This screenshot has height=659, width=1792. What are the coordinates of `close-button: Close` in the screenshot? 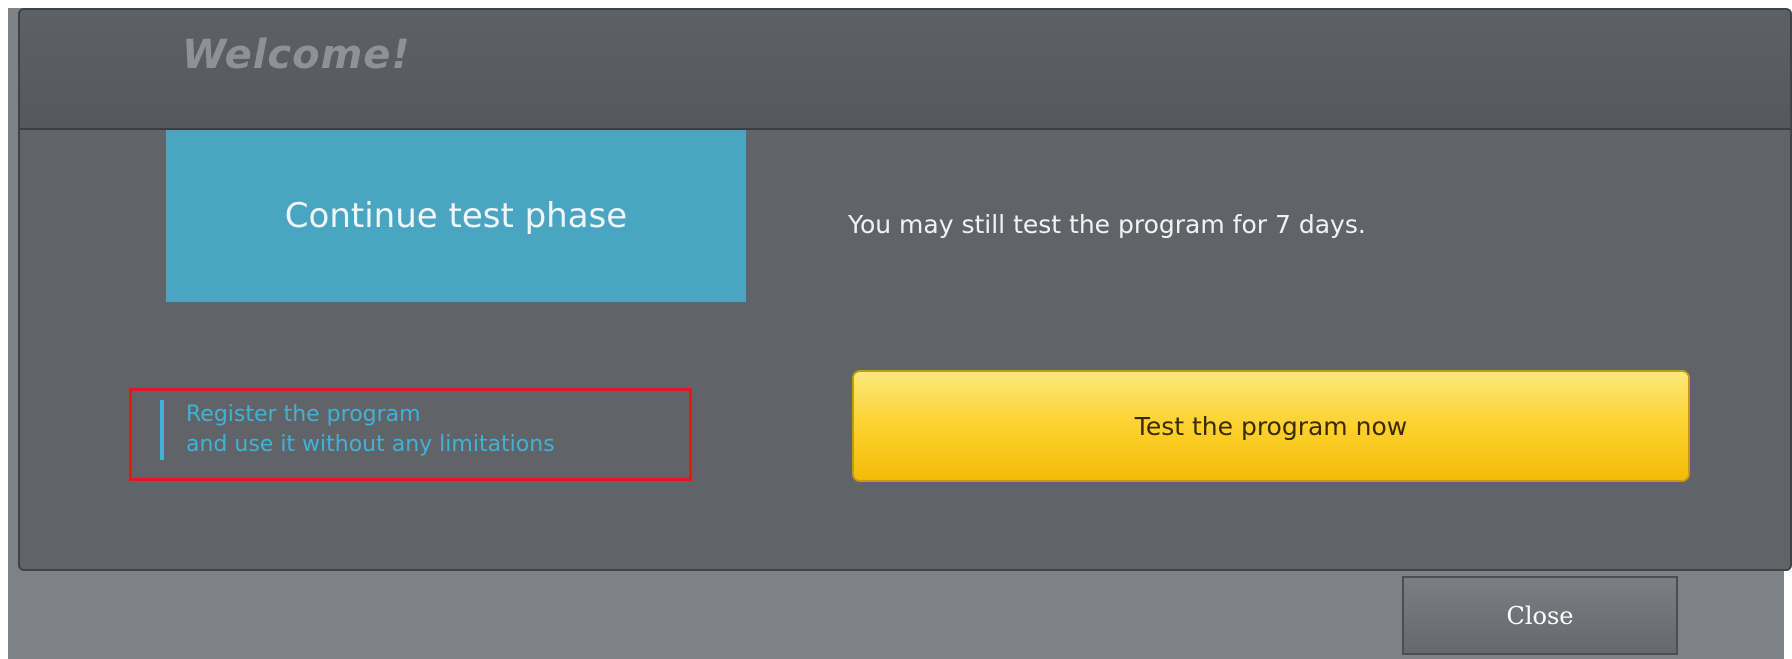 It's located at (1540, 615).